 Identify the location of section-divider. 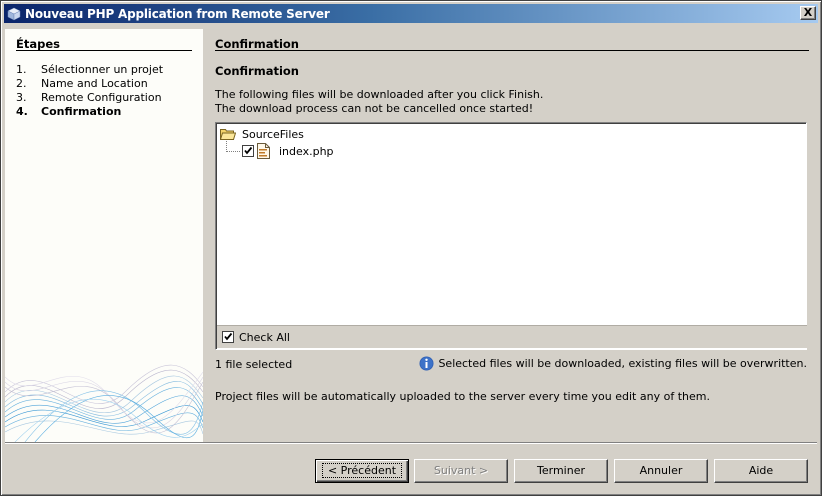
(512, 50).